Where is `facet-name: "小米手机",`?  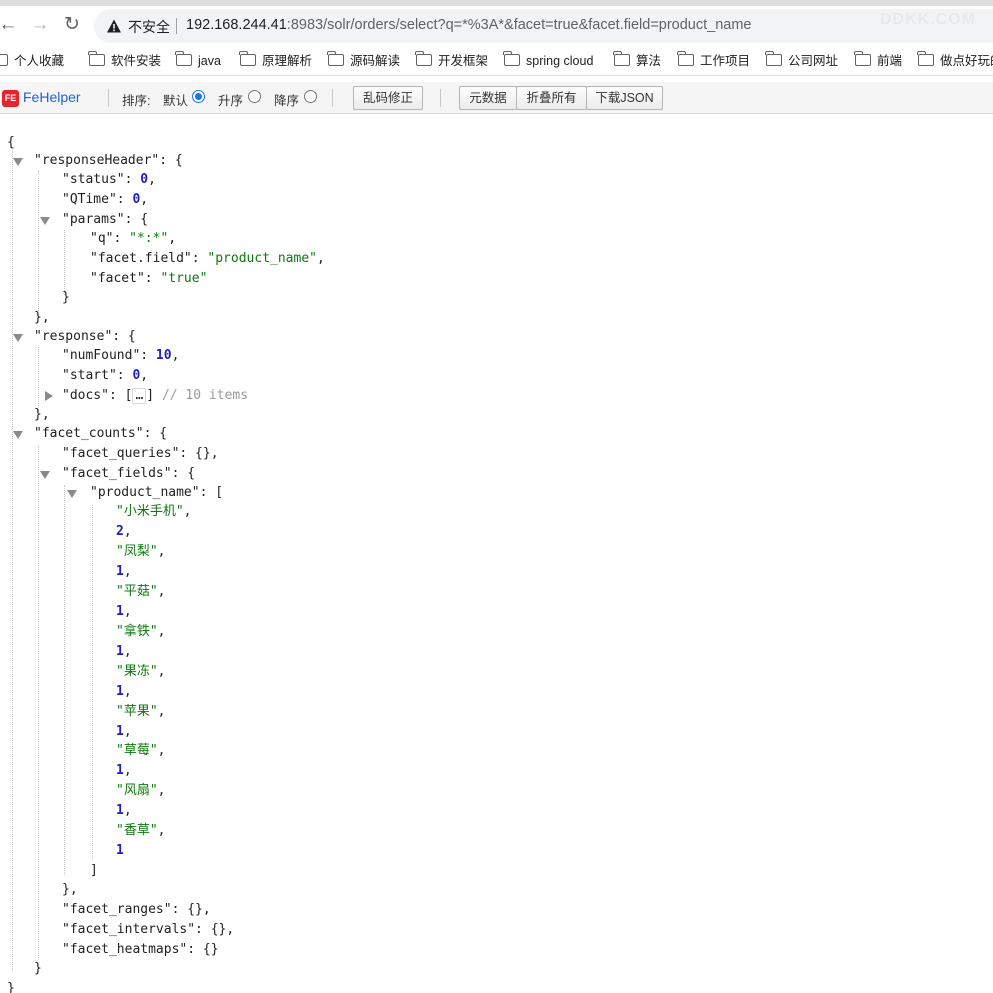 facet-name: "小米手机", is located at coordinates (154, 511).